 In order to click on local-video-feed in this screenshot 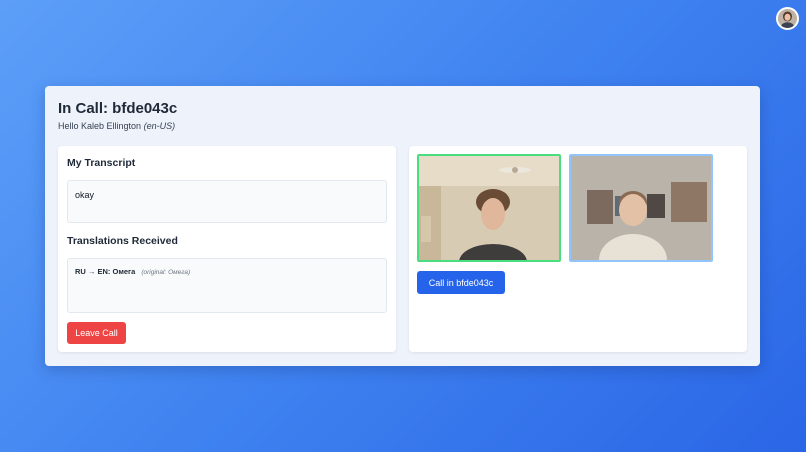, I will do `click(489, 208)`.